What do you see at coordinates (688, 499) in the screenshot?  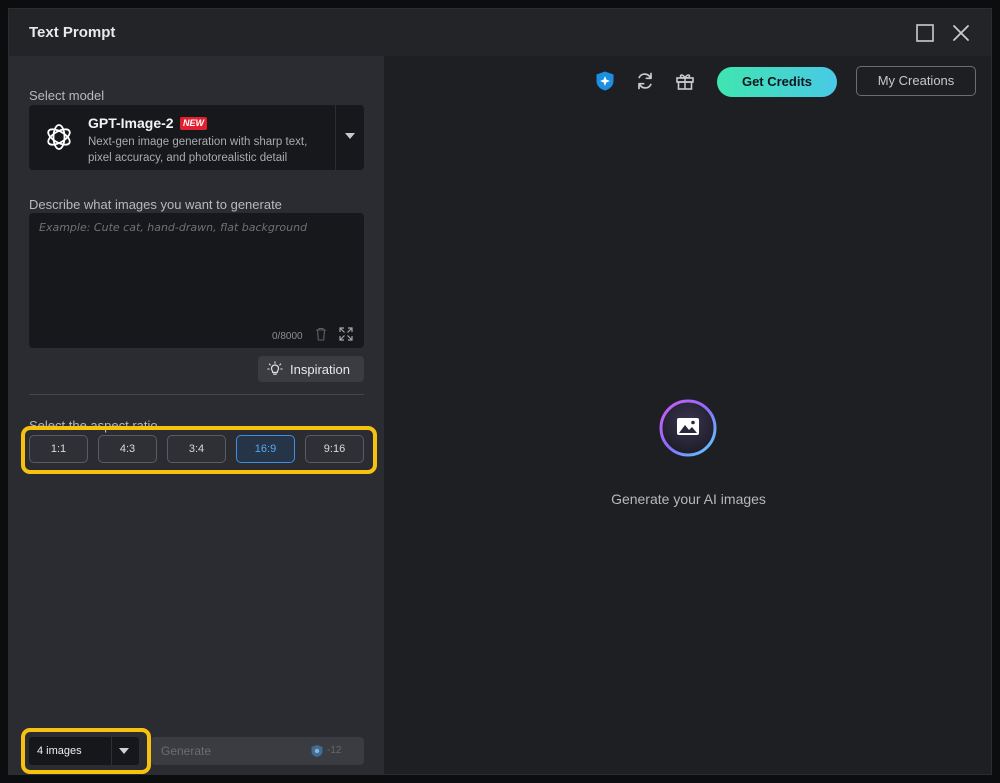 I see `empty-state-text: Generate your AI images` at bounding box center [688, 499].